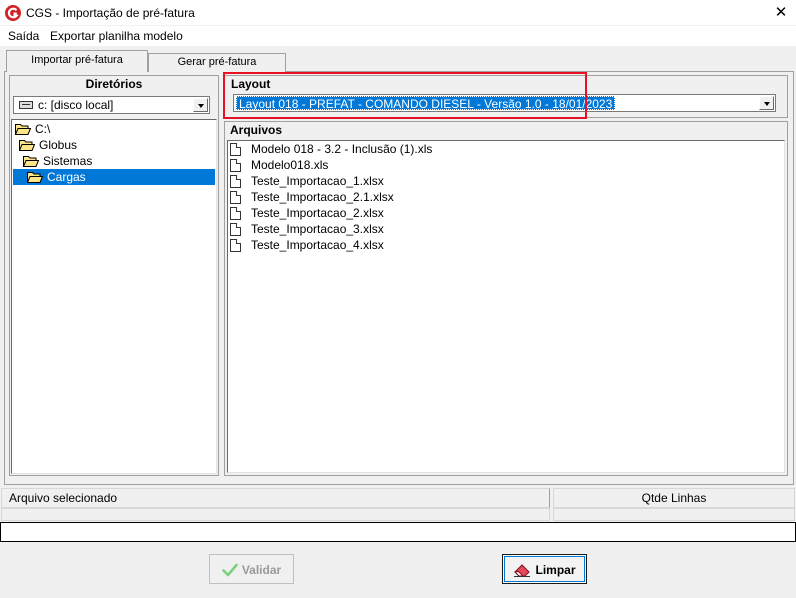 The image size is (796, 598). Describe the element at coordinates (405, 95) in the screenshot. I see `highlight-annotation-box` at that location.